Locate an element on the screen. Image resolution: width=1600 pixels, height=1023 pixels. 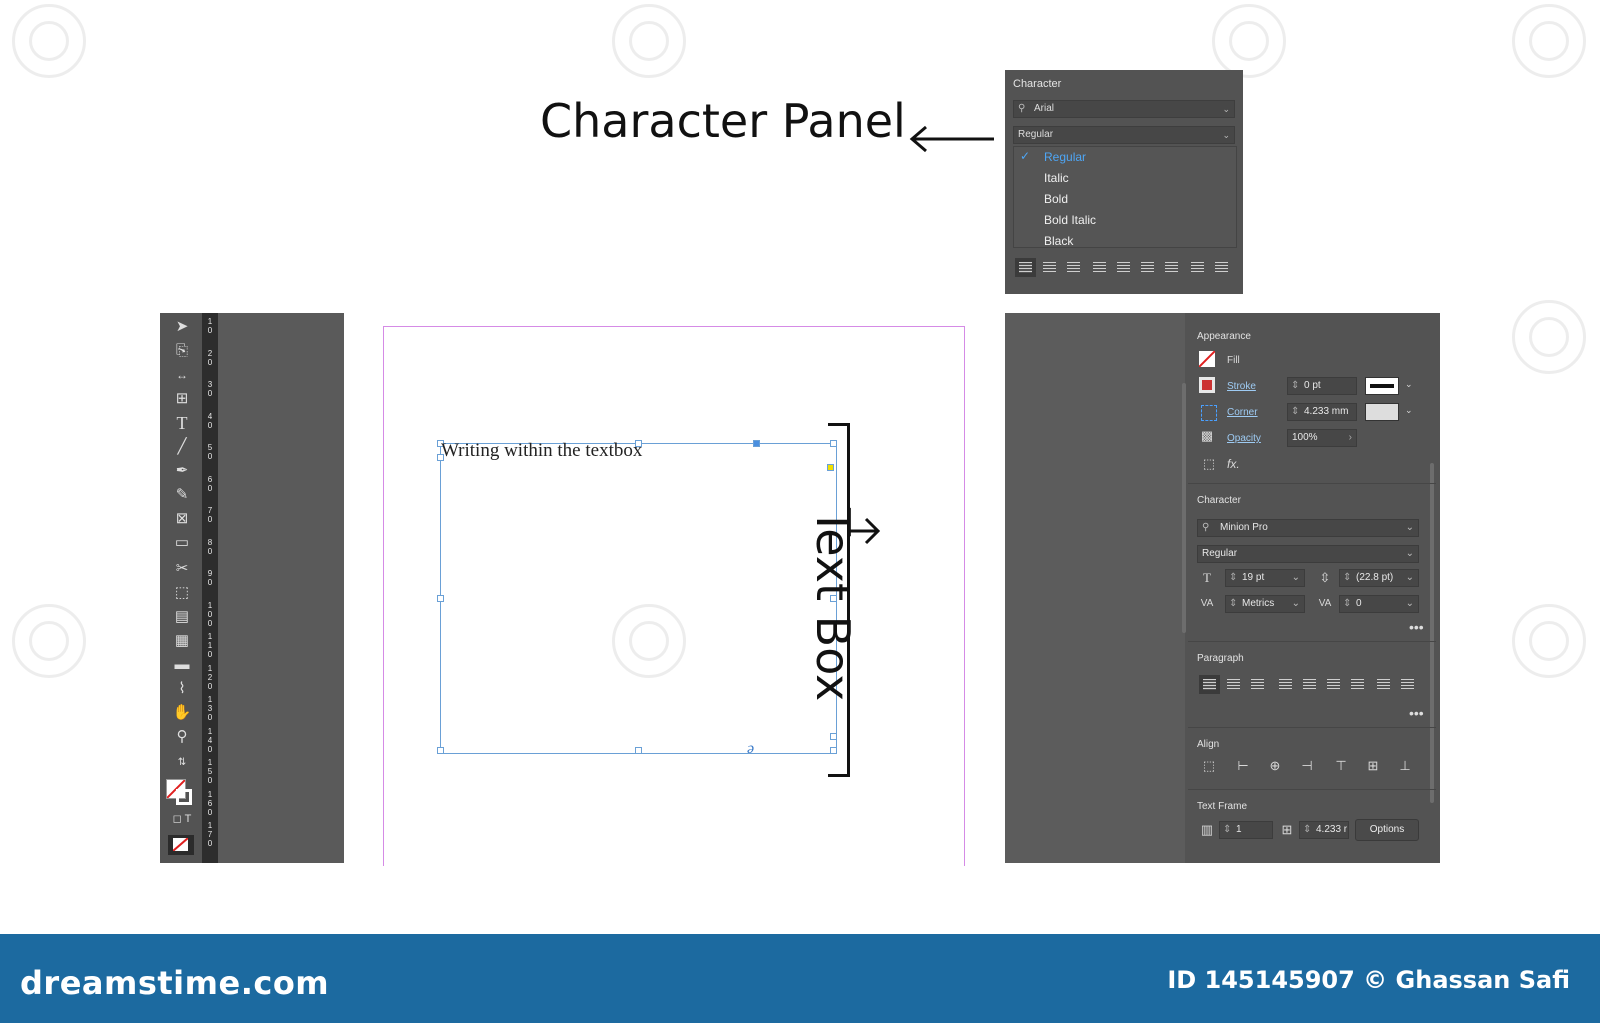
menu-item-black: Black is located at coordinates (1058, 241).